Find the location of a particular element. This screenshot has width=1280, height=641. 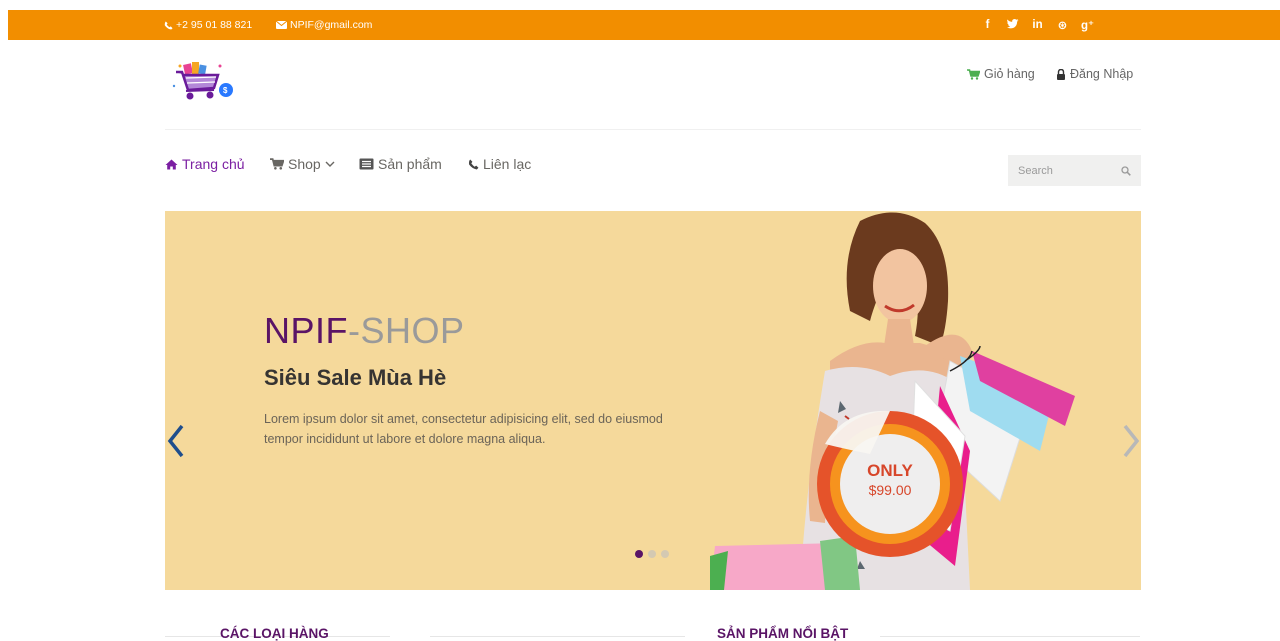

lock-icon is located at coordinates (1061, 74).